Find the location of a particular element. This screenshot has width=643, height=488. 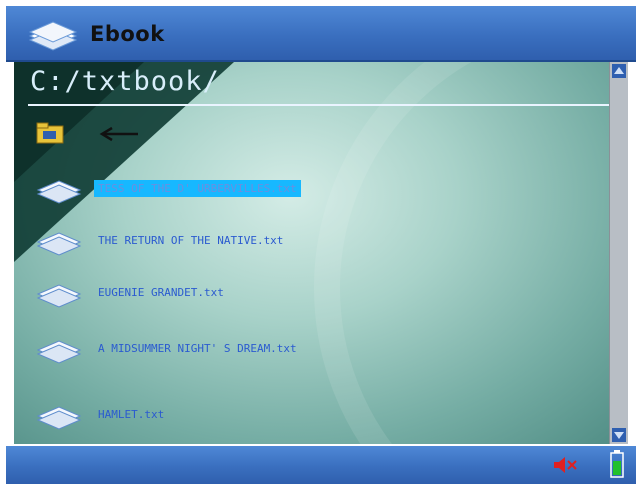

current-path: C:/txtbook/ is located at coordinates (125, 81).